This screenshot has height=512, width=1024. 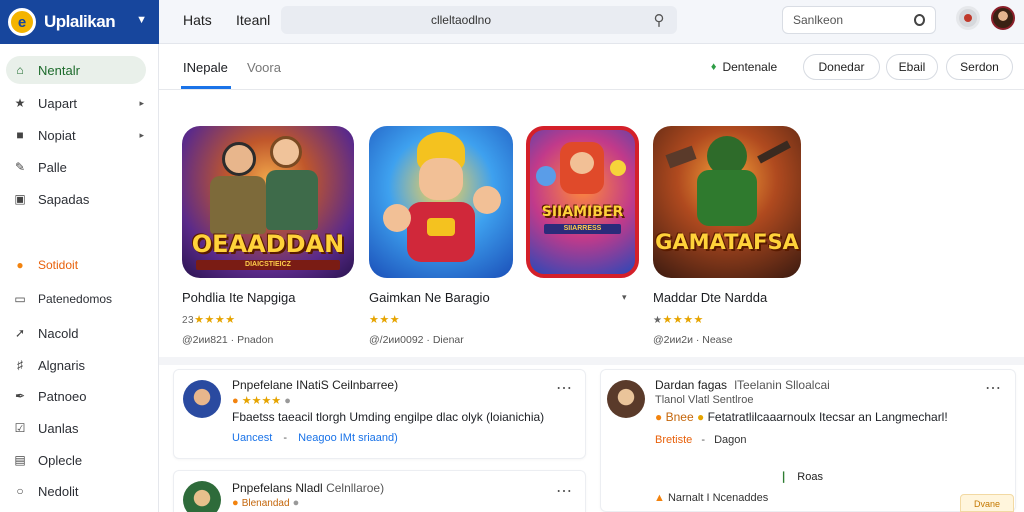 I want to click on sidebar-item-nedolit: ○ Nedolit, so click(x=76, y=491).